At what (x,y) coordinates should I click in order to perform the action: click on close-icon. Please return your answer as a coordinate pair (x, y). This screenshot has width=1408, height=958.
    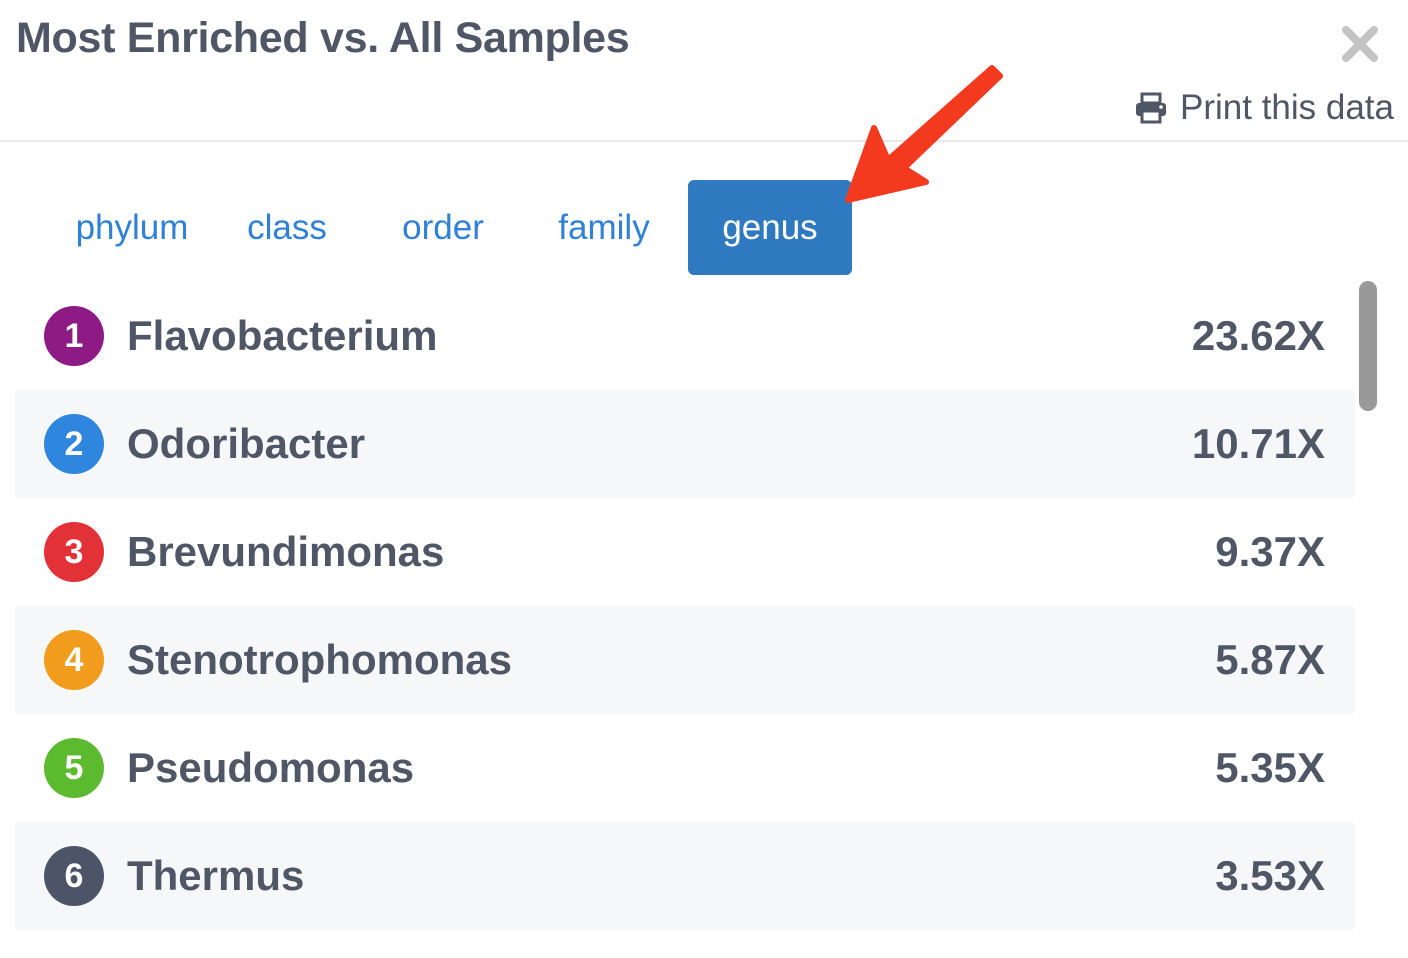
    Looking at the image, I should click on (1360, 44).